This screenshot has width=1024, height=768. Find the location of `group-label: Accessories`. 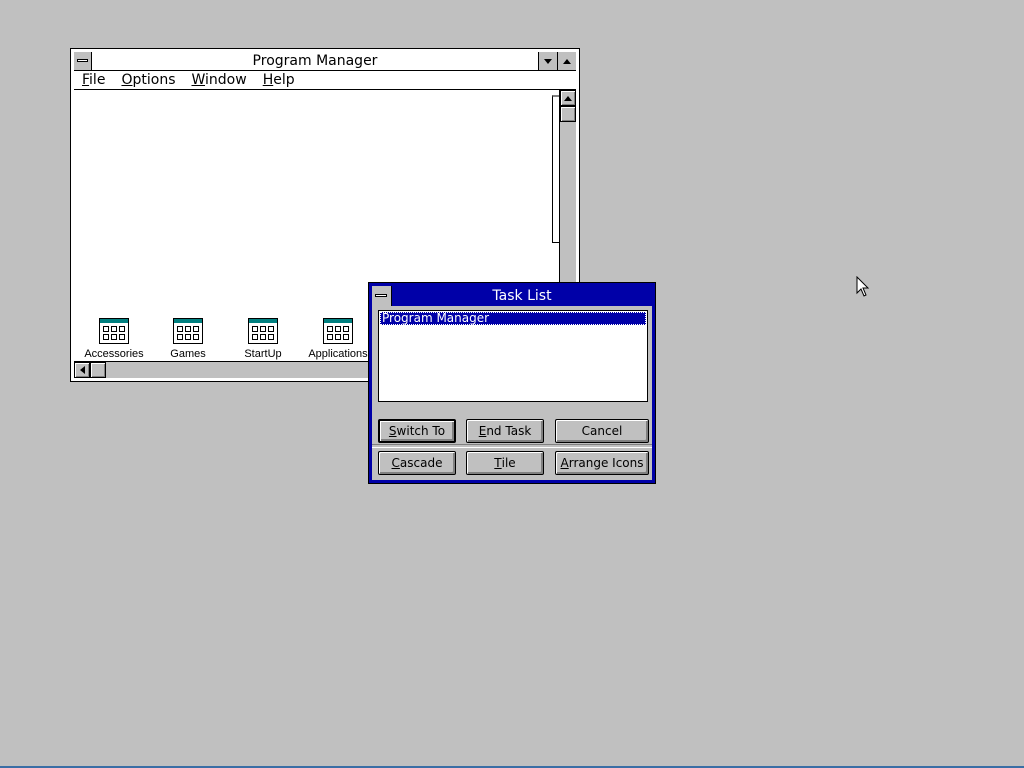

group-label: Accessories is located at coordinates (114, 354).